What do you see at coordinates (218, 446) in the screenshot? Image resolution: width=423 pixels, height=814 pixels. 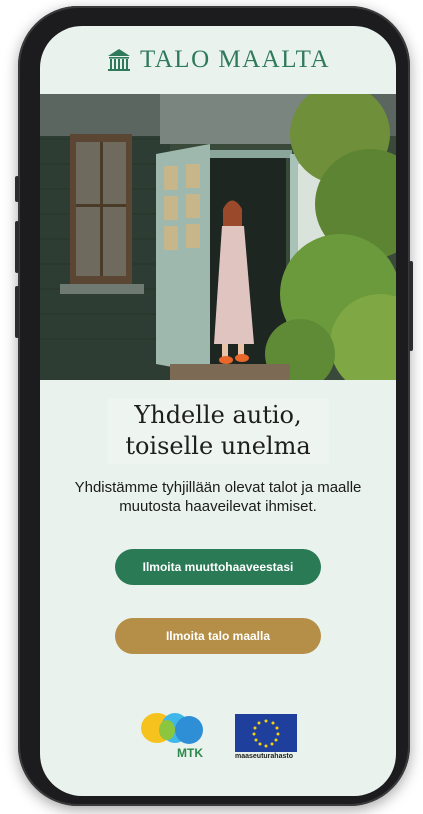 I see `headline-line-2: toiselle unelma` at bounding box center [218, 446].